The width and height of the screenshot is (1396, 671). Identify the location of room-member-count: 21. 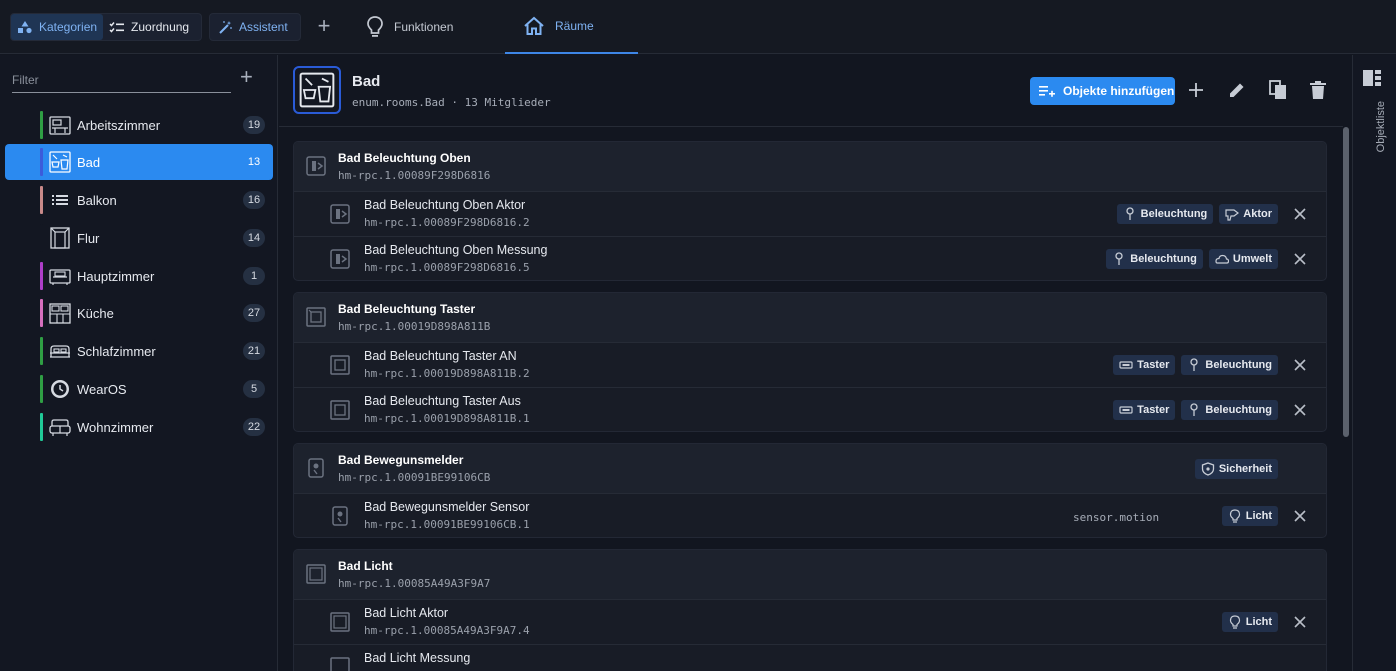
(254, 351).